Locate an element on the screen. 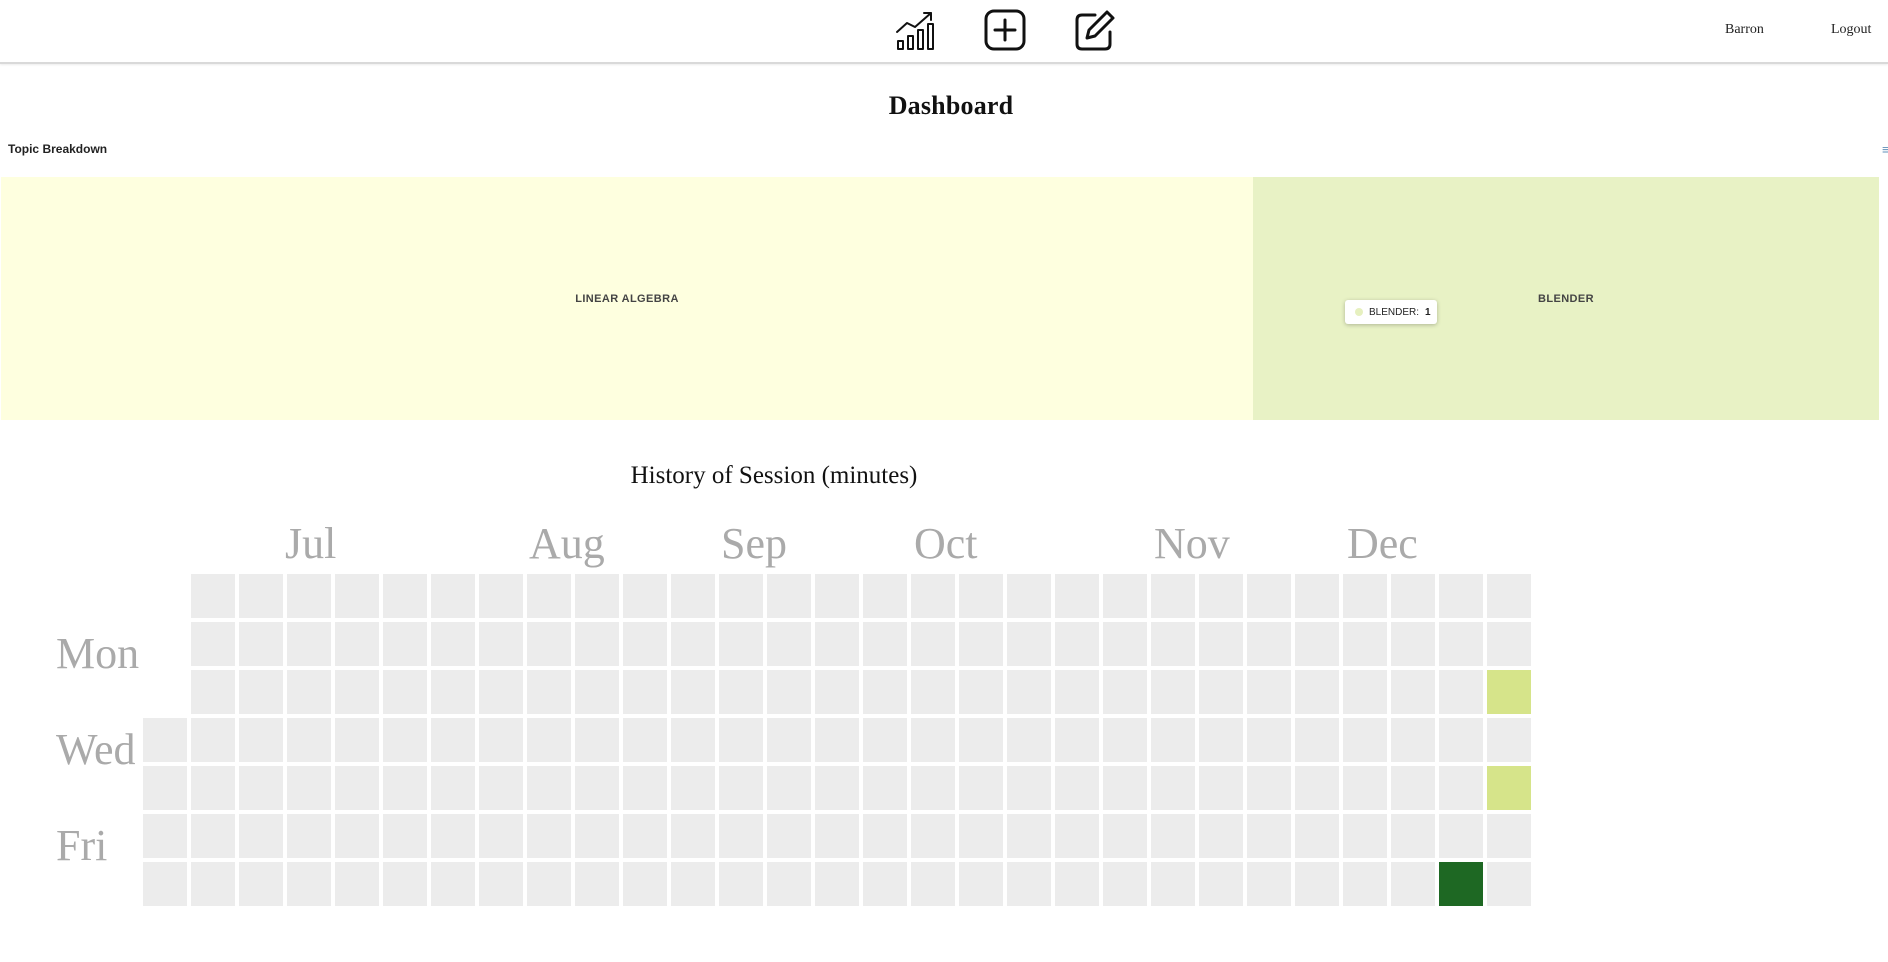 The height and width of the screenshot is (962, 1888). plus-square-icon is located at coordinates (1005, 30).